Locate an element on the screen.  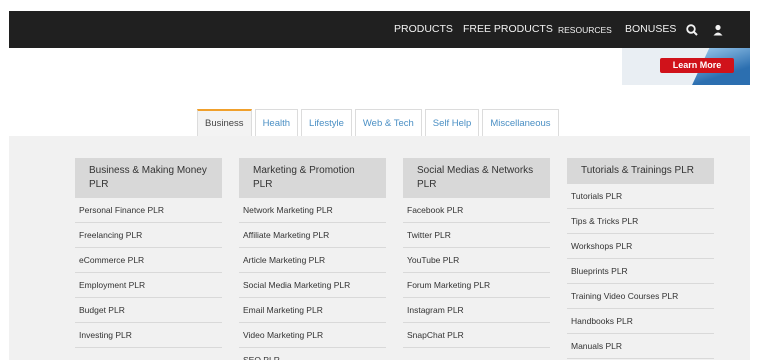
column-heading: Tutorials & Trainings PLR is located at coordinates (640, 171).